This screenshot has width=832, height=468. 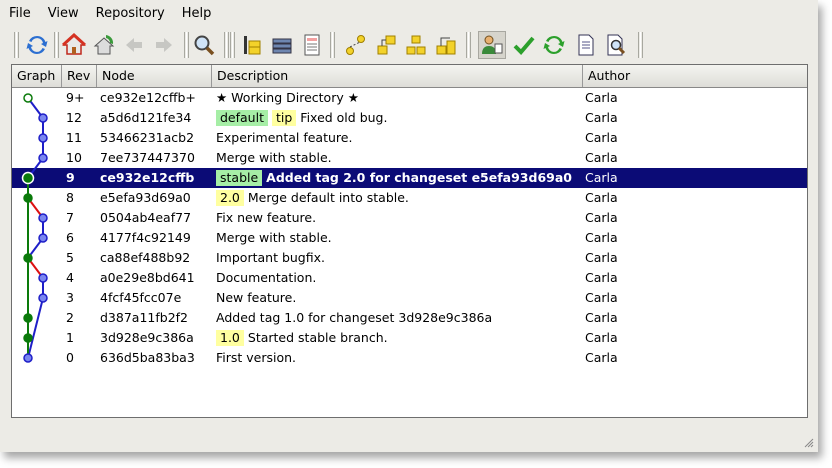 What do you see at coordinates (409, 218) in the screenshot?
I see `table-row: 7 0504ab4eaf77 Fix new feature. Carla` at bounding box center [409, 218].